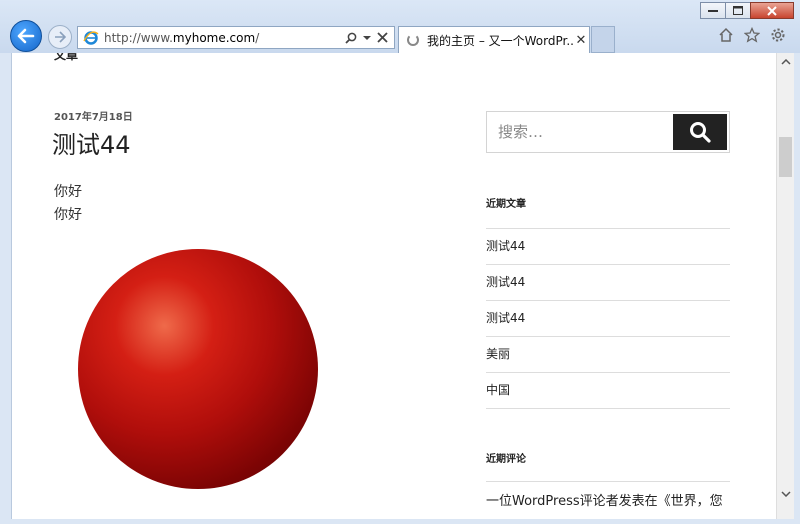  I want to click on recent-comment-item: 一位WordPress评论者发表在《世界，您, so click(621, 499).